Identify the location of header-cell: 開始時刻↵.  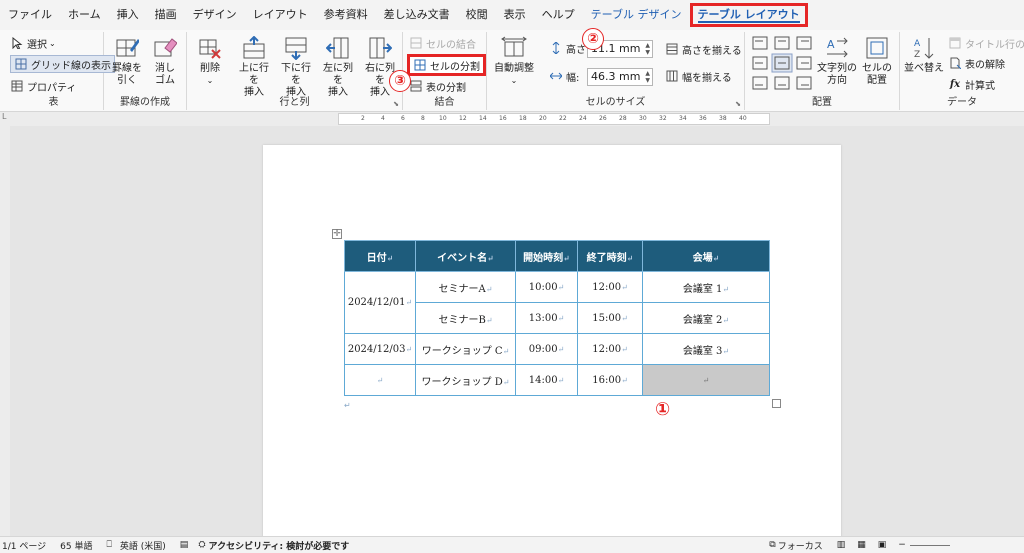
(546, 256).